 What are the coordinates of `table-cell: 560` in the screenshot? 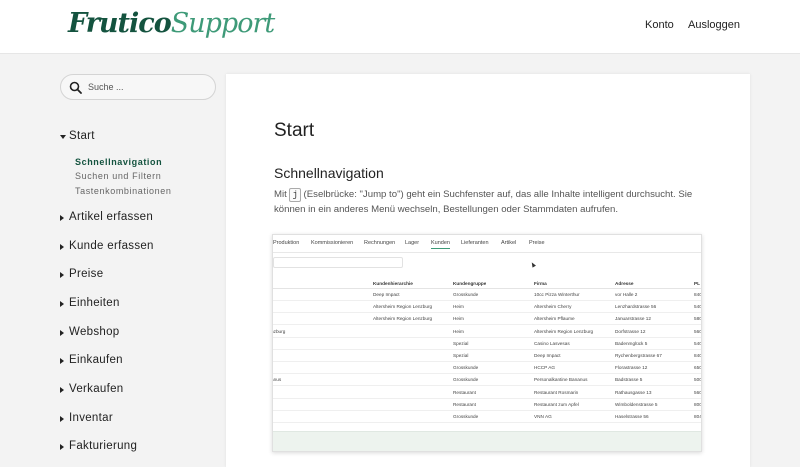 It's located at (698, 392).